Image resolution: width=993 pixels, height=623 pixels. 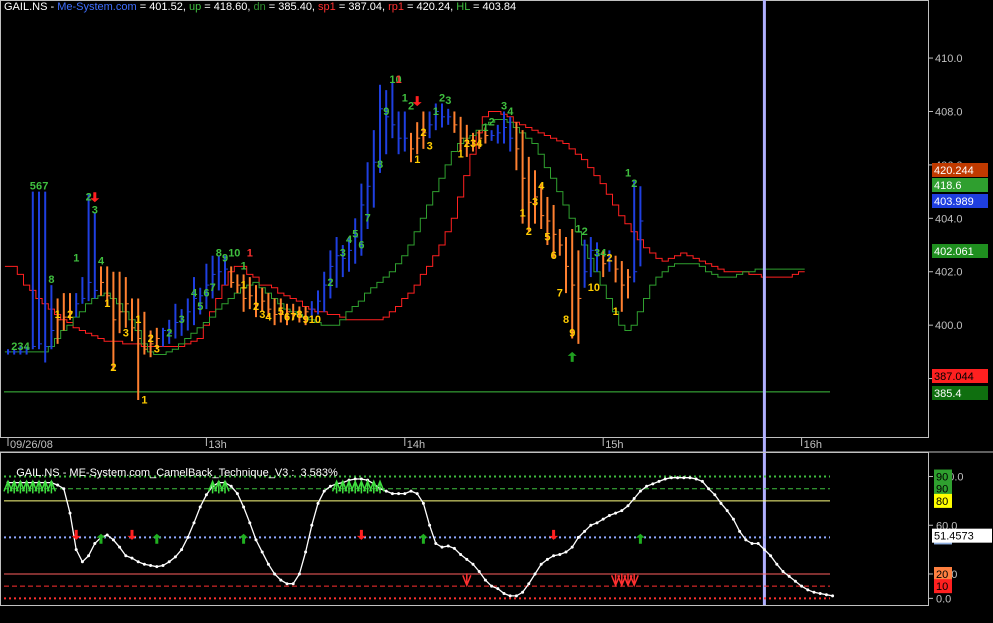 I want to click on price-tick-label: 408.0, so click(x=949, y=112).